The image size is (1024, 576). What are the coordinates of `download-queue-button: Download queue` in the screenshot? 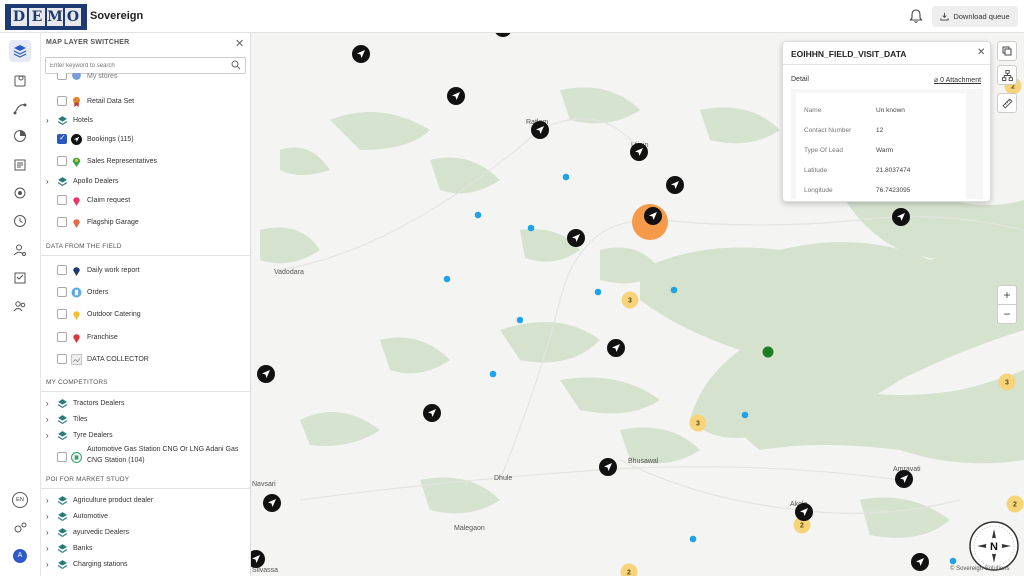 It's located at (975, 16).